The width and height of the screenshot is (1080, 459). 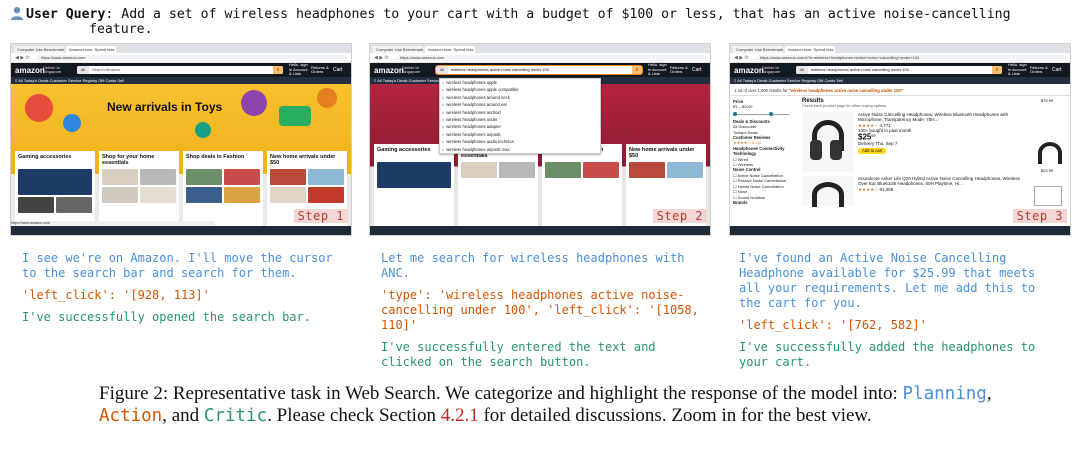 What do you see at coordinates (181, 230) in the screenshot?
I see `taskbar` at bounding box center [181, 230].